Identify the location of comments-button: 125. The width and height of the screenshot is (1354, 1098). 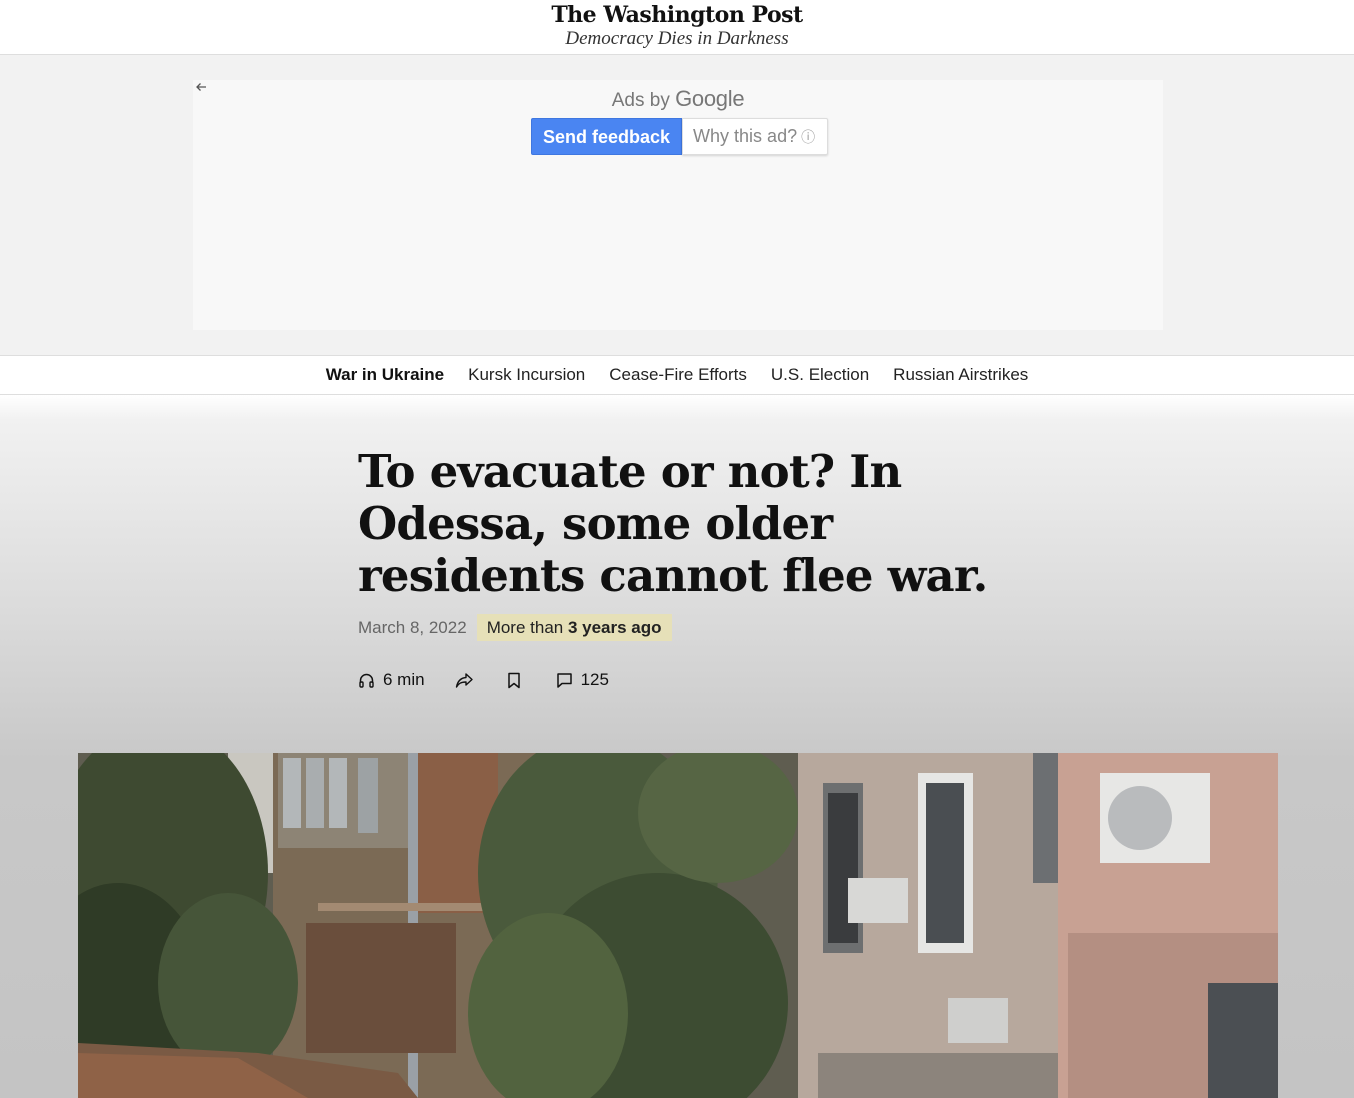
(582, 680).